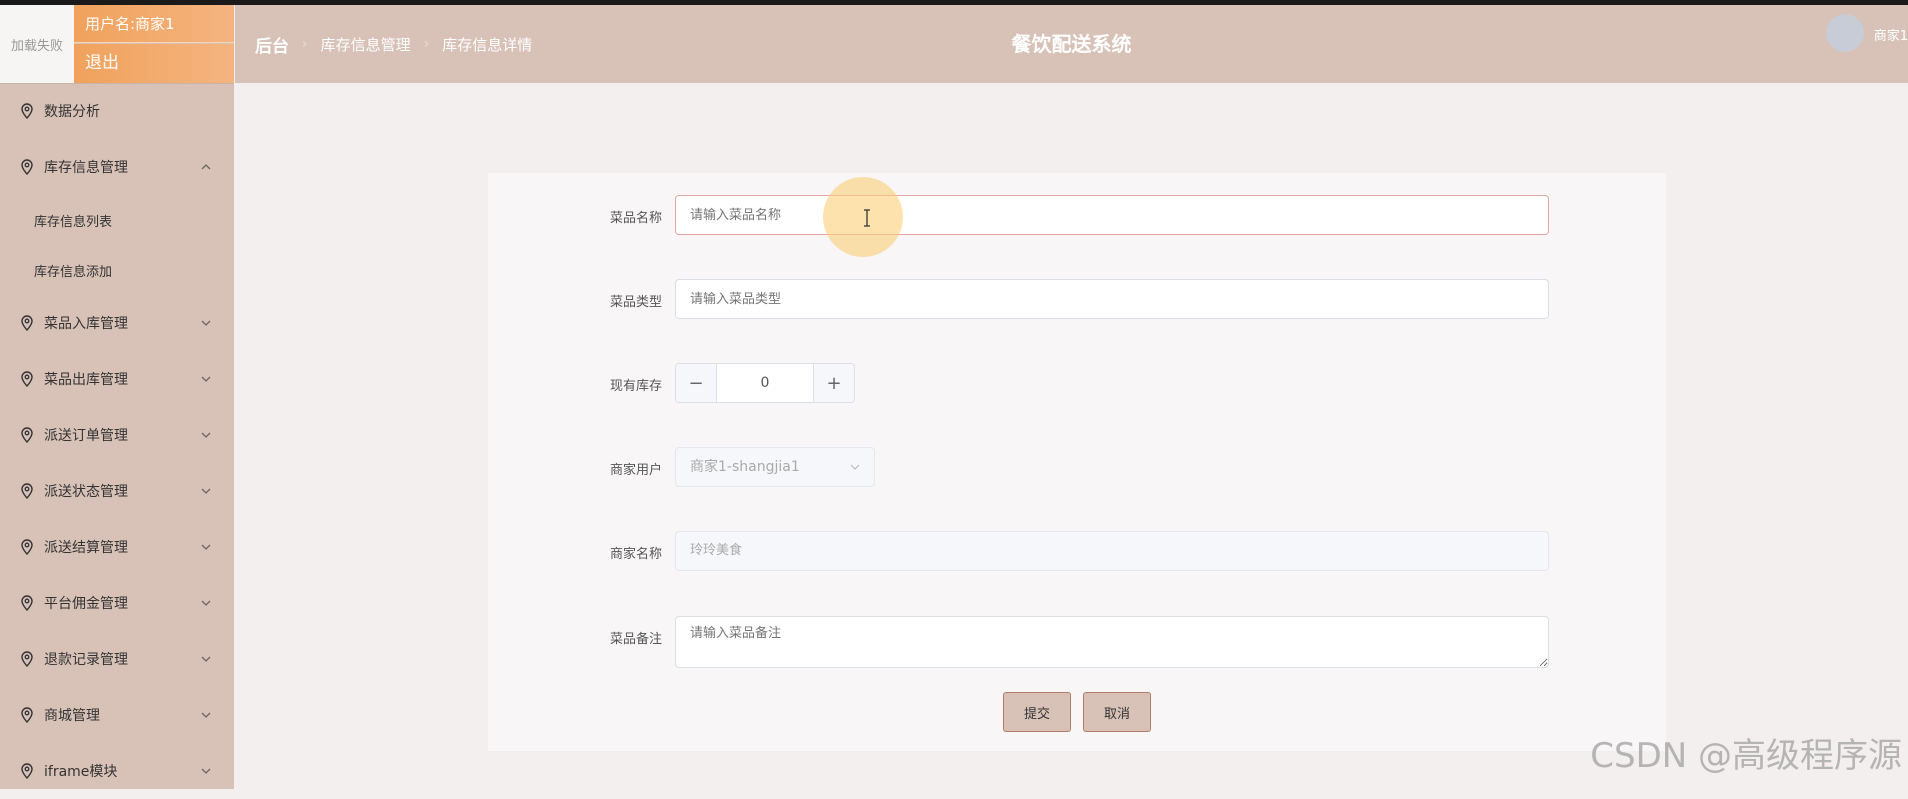  What do you see at coordinates (487, 44) in the screenshot?
I see `breadcrumb-current: 库存信息详情` at bounding box center [487, 44].